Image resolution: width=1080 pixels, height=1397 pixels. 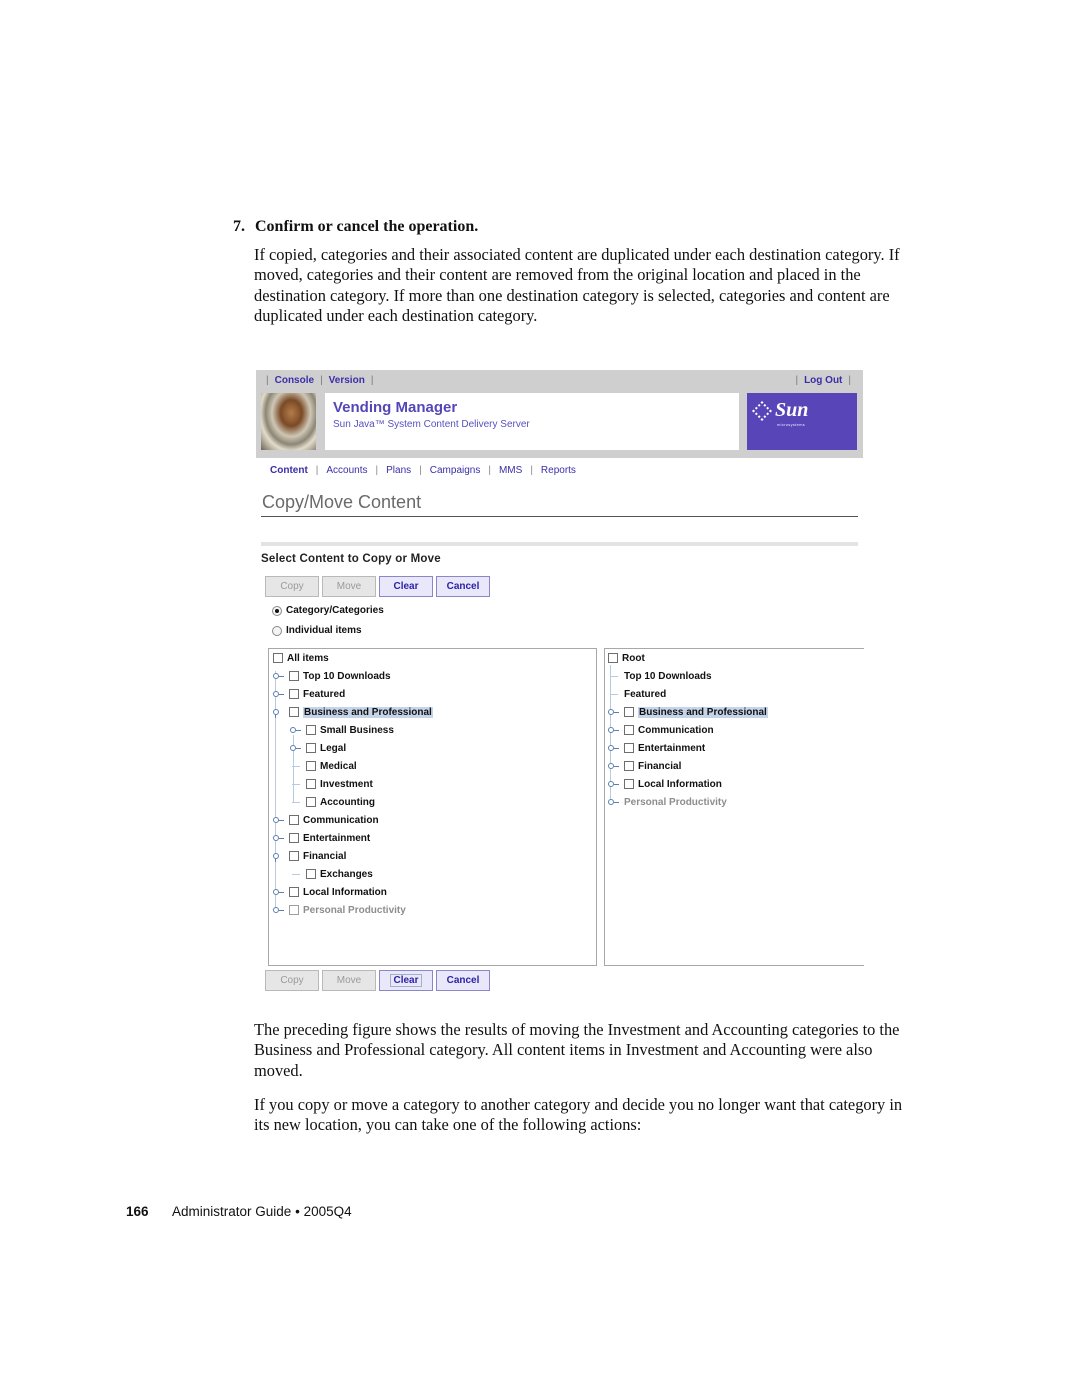 I want to click on step-number: 7., so click(x=239, y=226).